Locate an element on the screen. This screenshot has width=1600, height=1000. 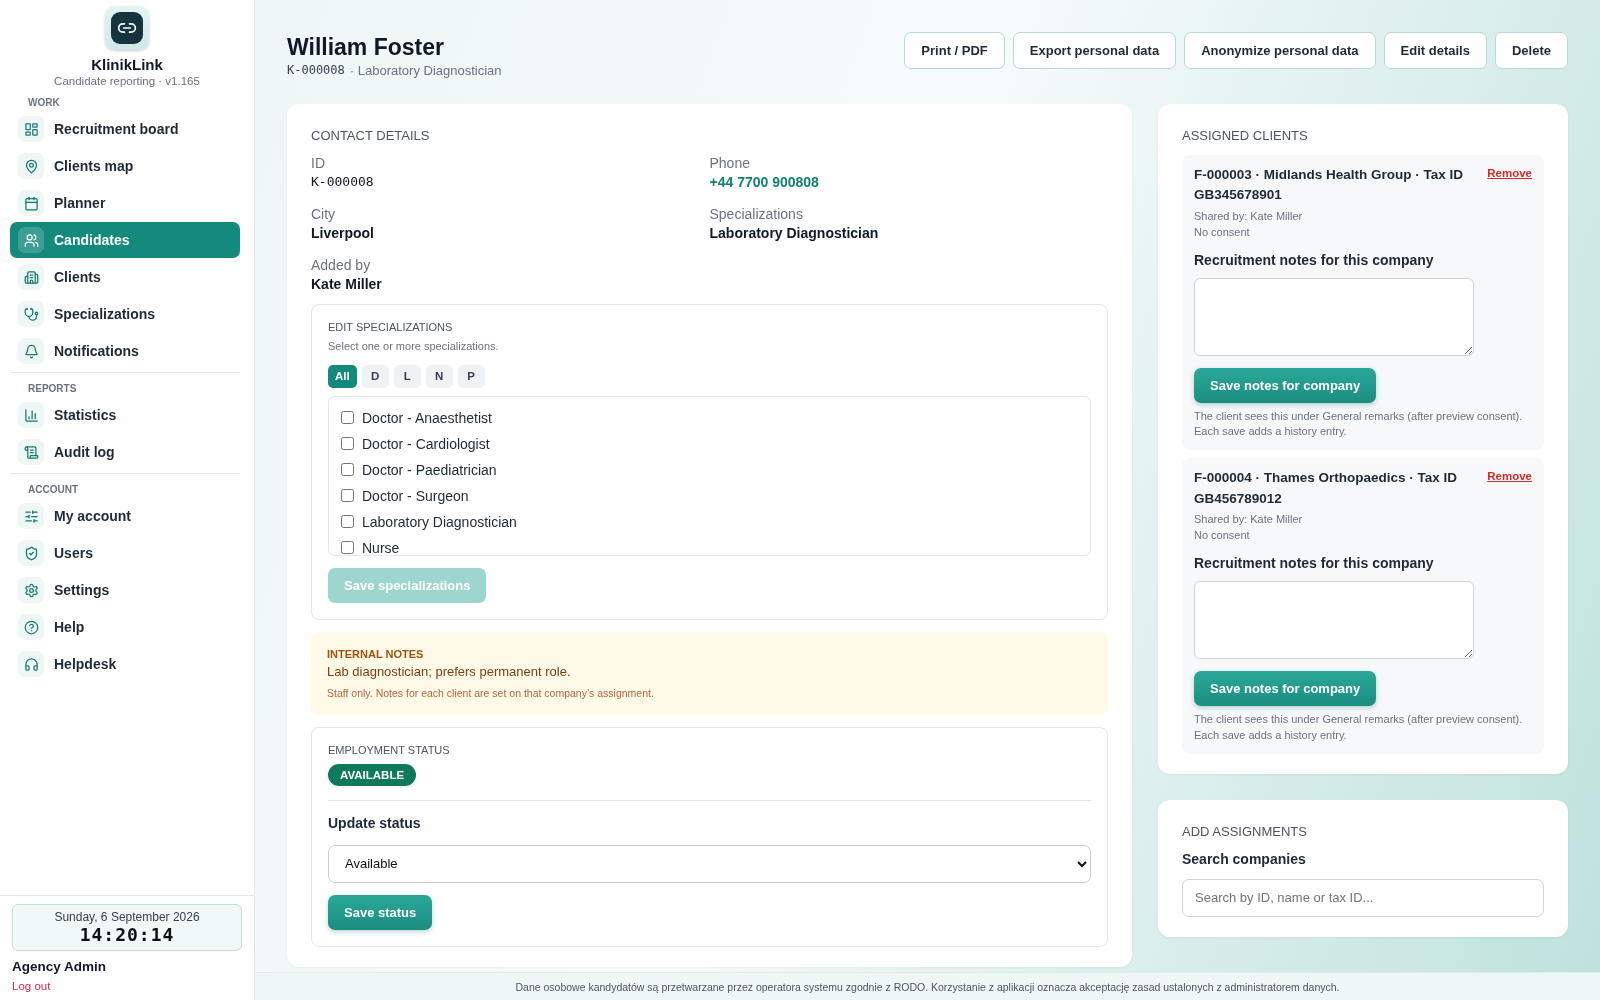
filter-chip: All is located at coordinates (342, 376).